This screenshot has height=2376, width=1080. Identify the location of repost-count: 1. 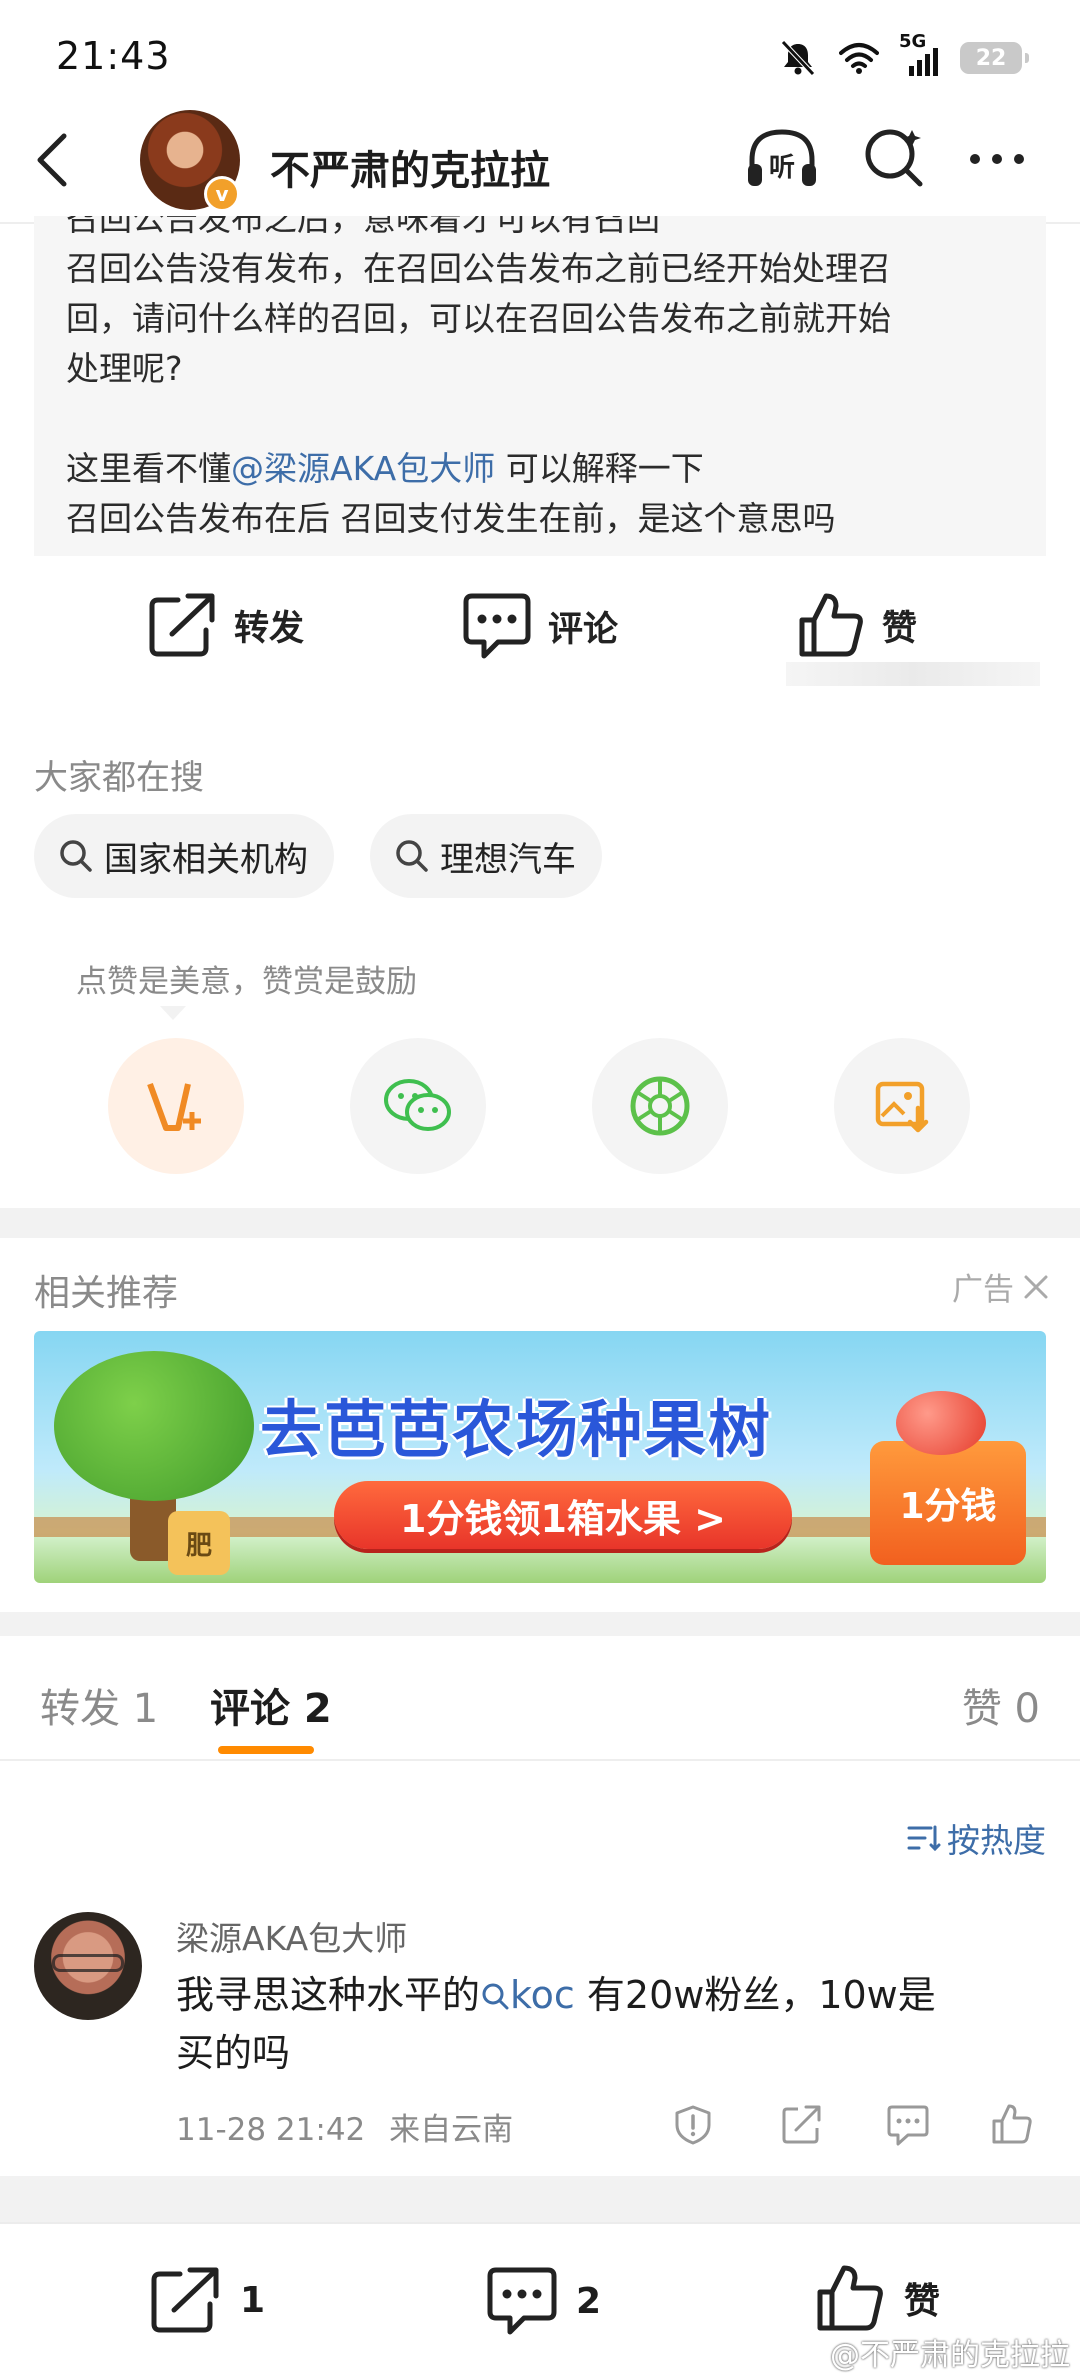
(253, 2300).